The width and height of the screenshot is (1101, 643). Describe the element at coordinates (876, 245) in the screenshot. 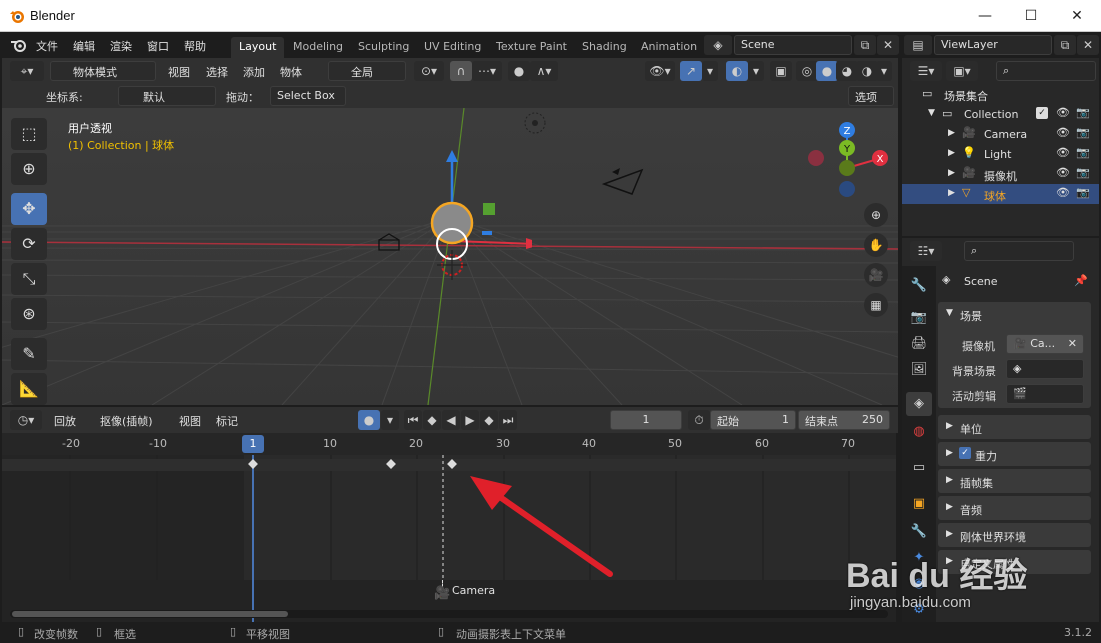

I see `pan-hand-icon: ✋` at that location.